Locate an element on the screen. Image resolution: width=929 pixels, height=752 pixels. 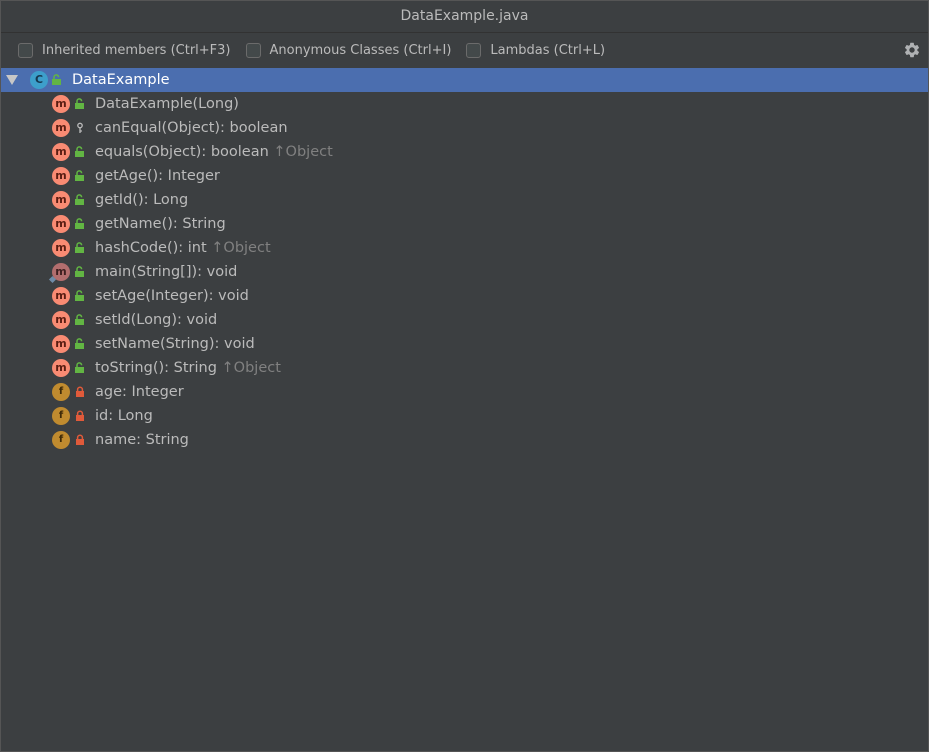
member-signature: setAge(Integer): void is located at coordinates (172, 296).